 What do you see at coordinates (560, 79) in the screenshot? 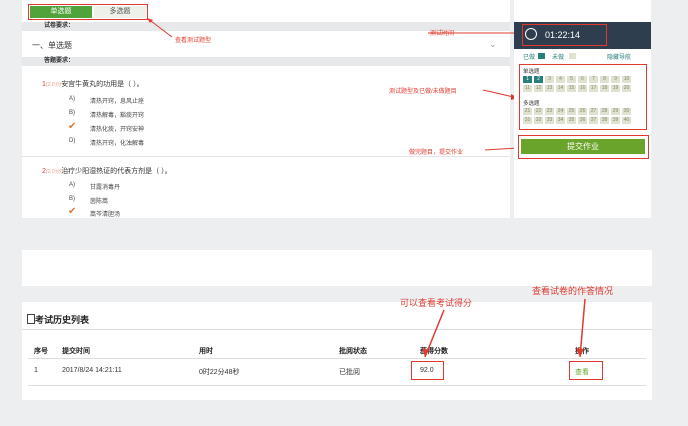
I see `question-nav-cell: 4` at bounding box center [560, 79].